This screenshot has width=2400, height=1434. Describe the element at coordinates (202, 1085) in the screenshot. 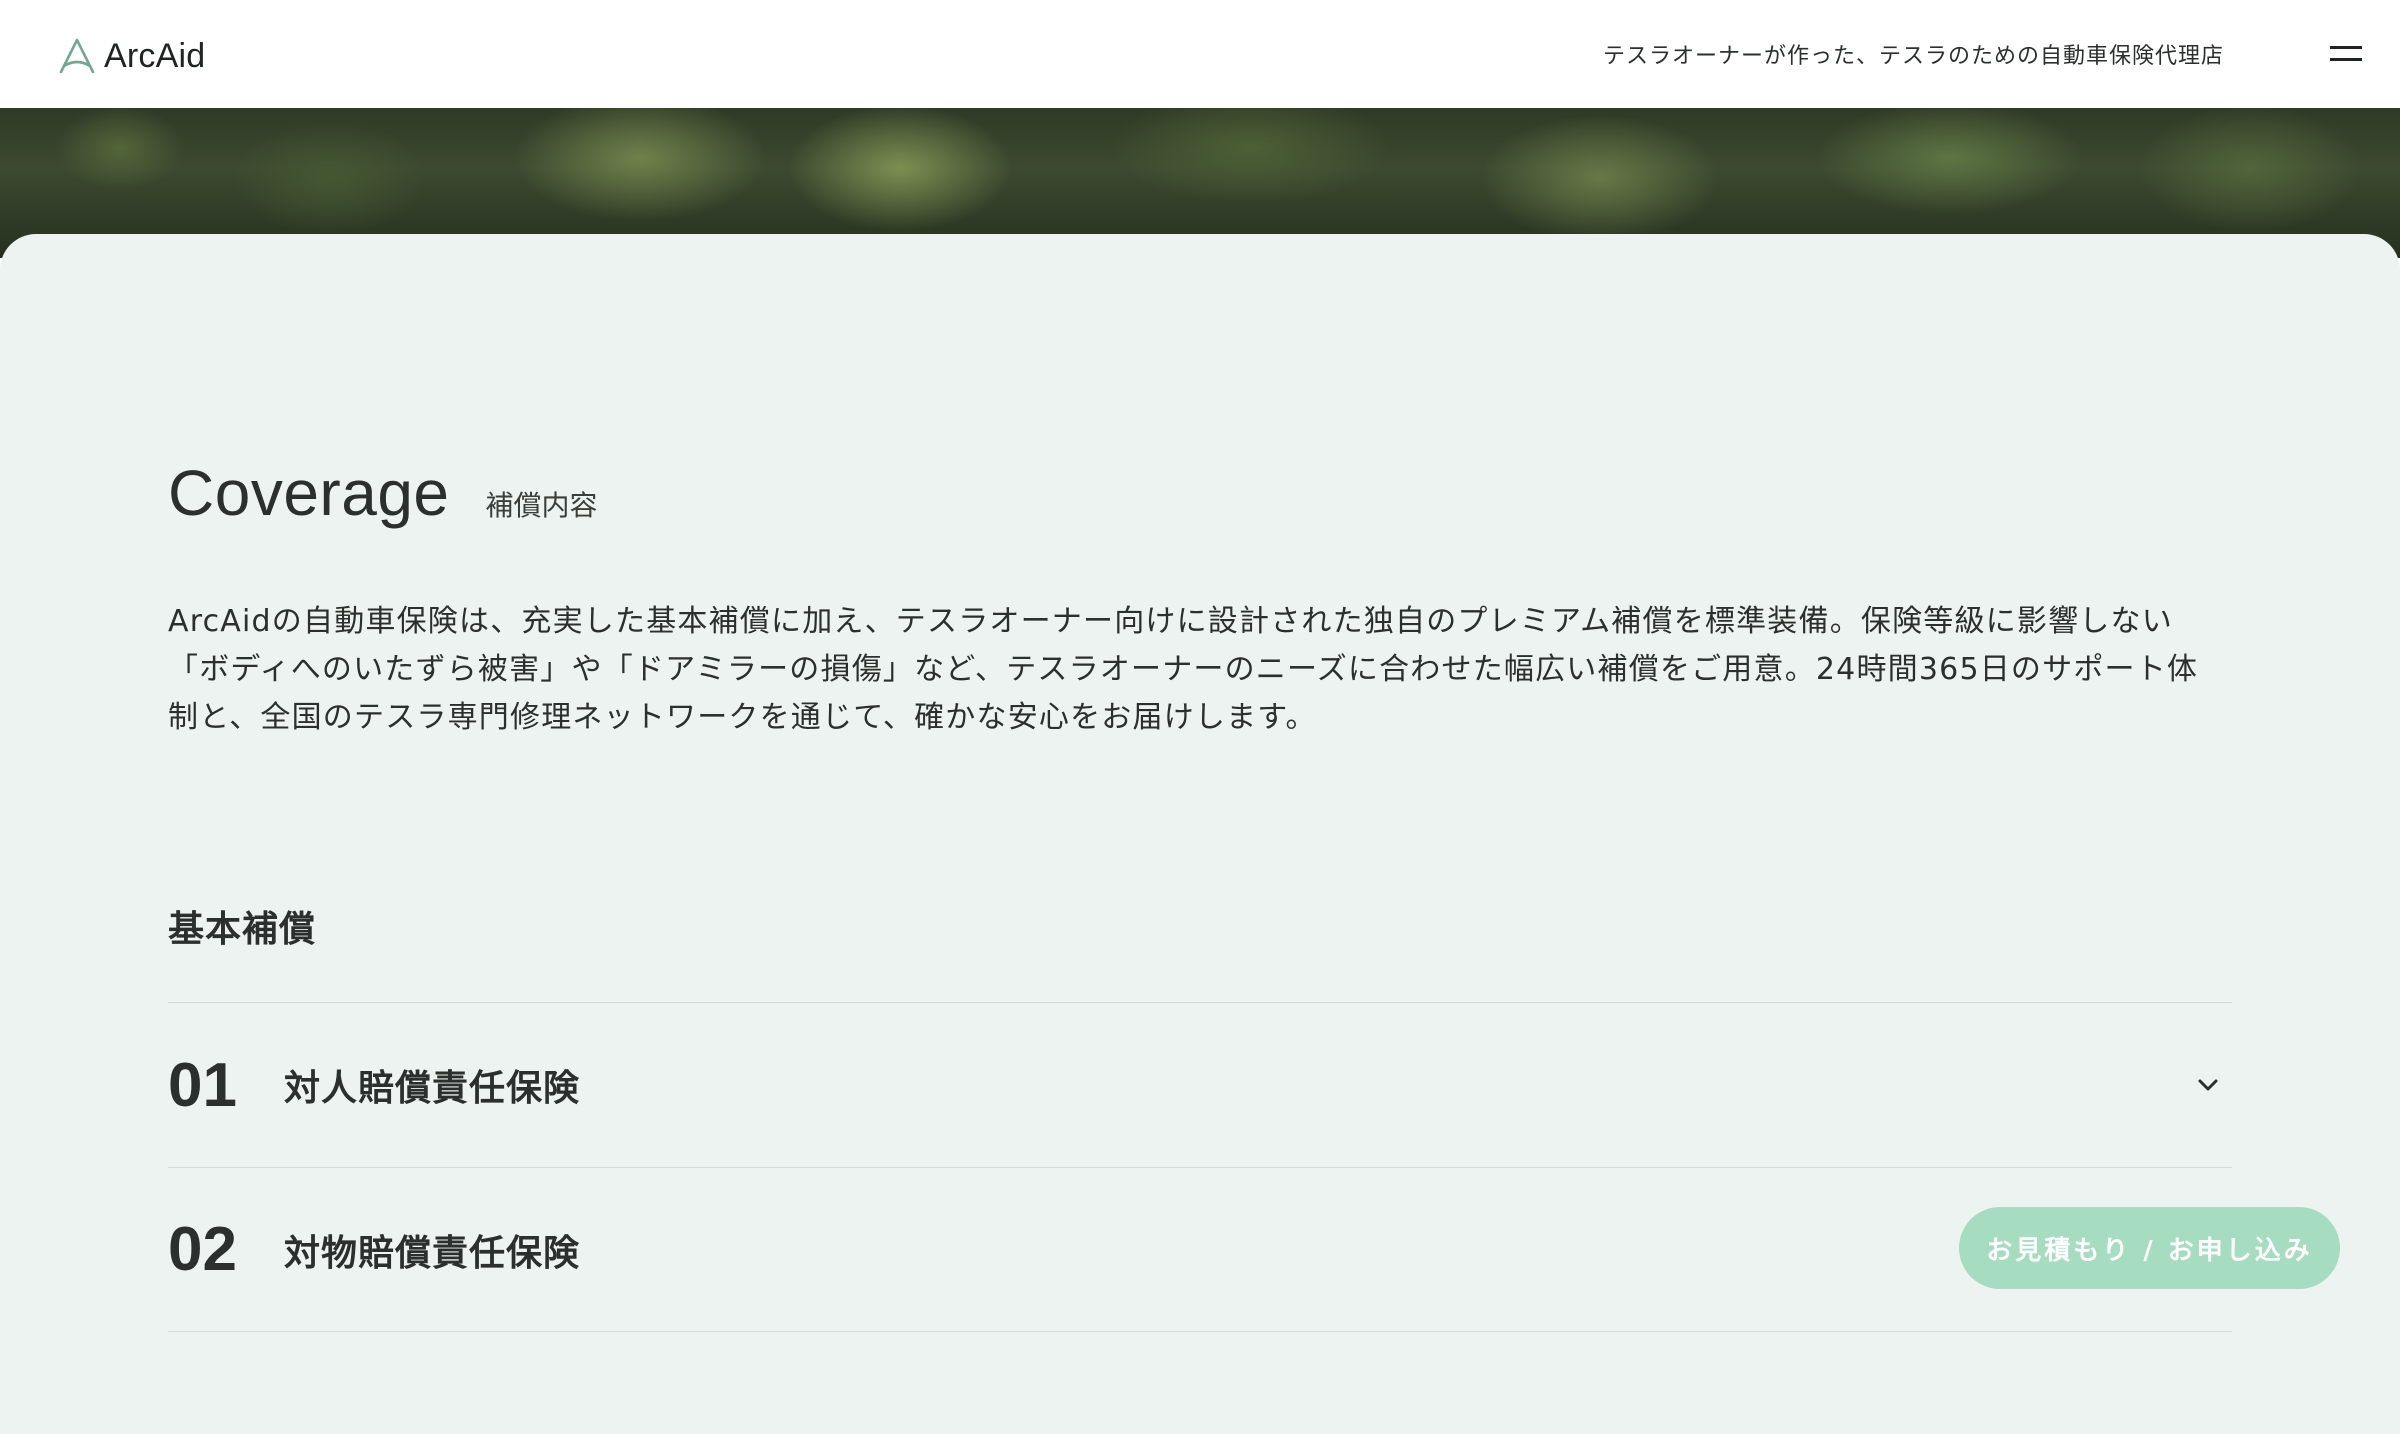

I see `accordion-number: 01` at that location.